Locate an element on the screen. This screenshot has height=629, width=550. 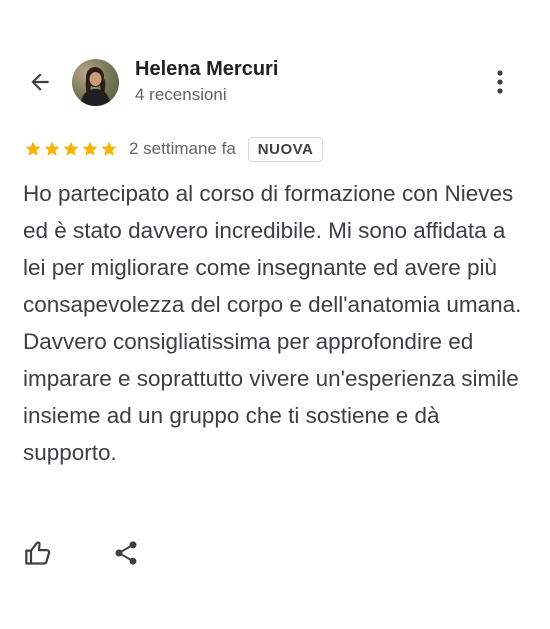
thumb-up-icon is located at coordinates (38, 553).